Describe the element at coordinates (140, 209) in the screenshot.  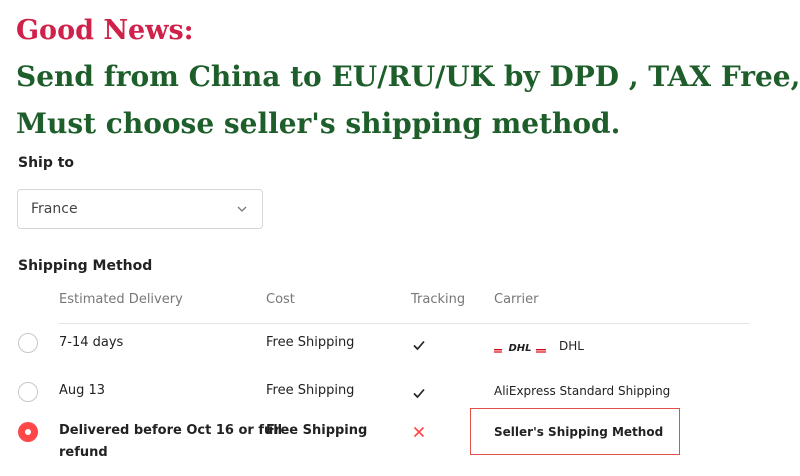
I see `country-select: France` at that location.